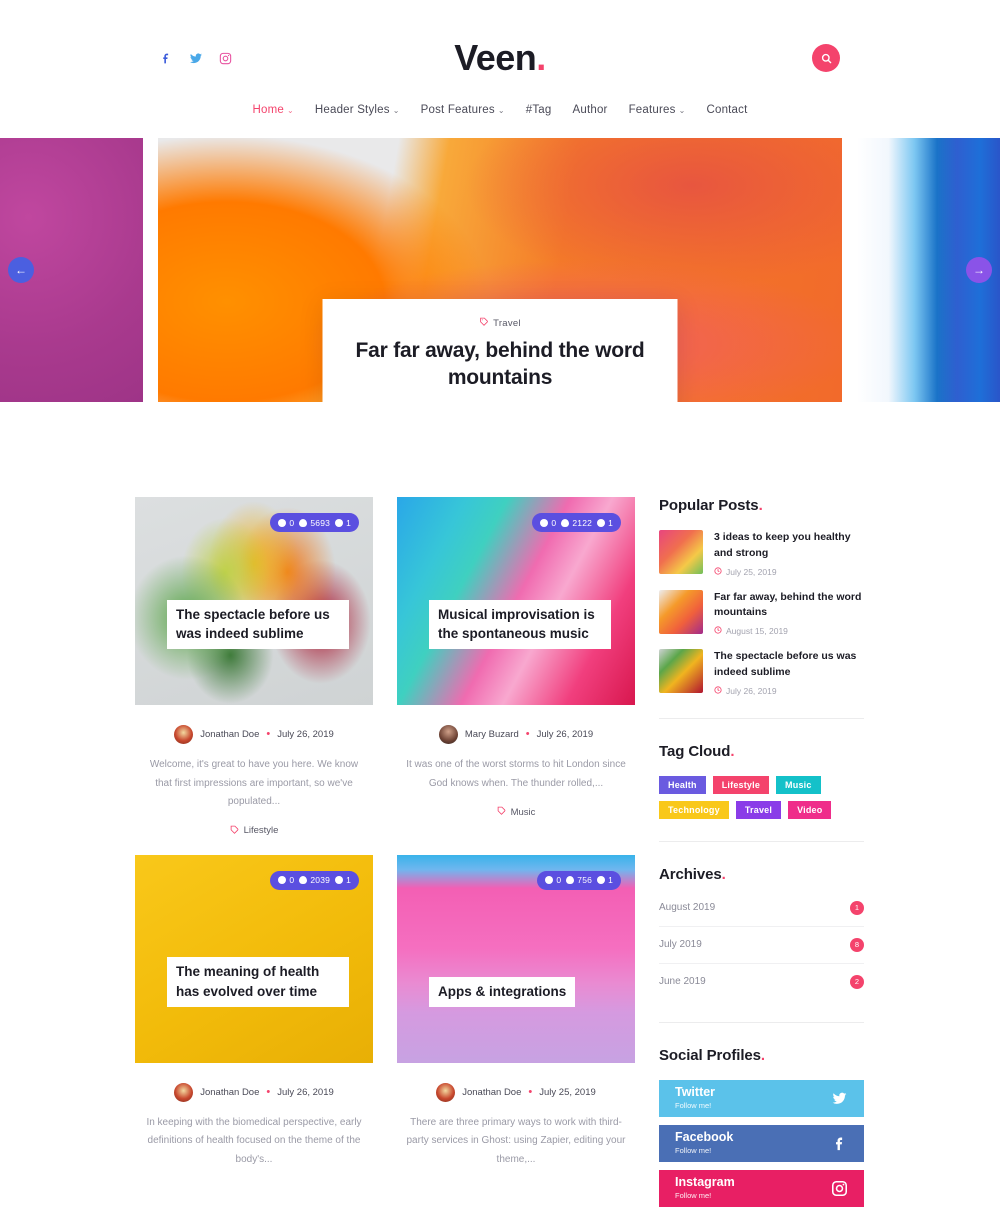 Image resolution: width=1000 pixels, height=1229 pixels. What do you see at coordinates (741, 784) in the screenshot?
I see `tag-chip-lifestyle: Lifestyle` at bounding box center [741, 784].